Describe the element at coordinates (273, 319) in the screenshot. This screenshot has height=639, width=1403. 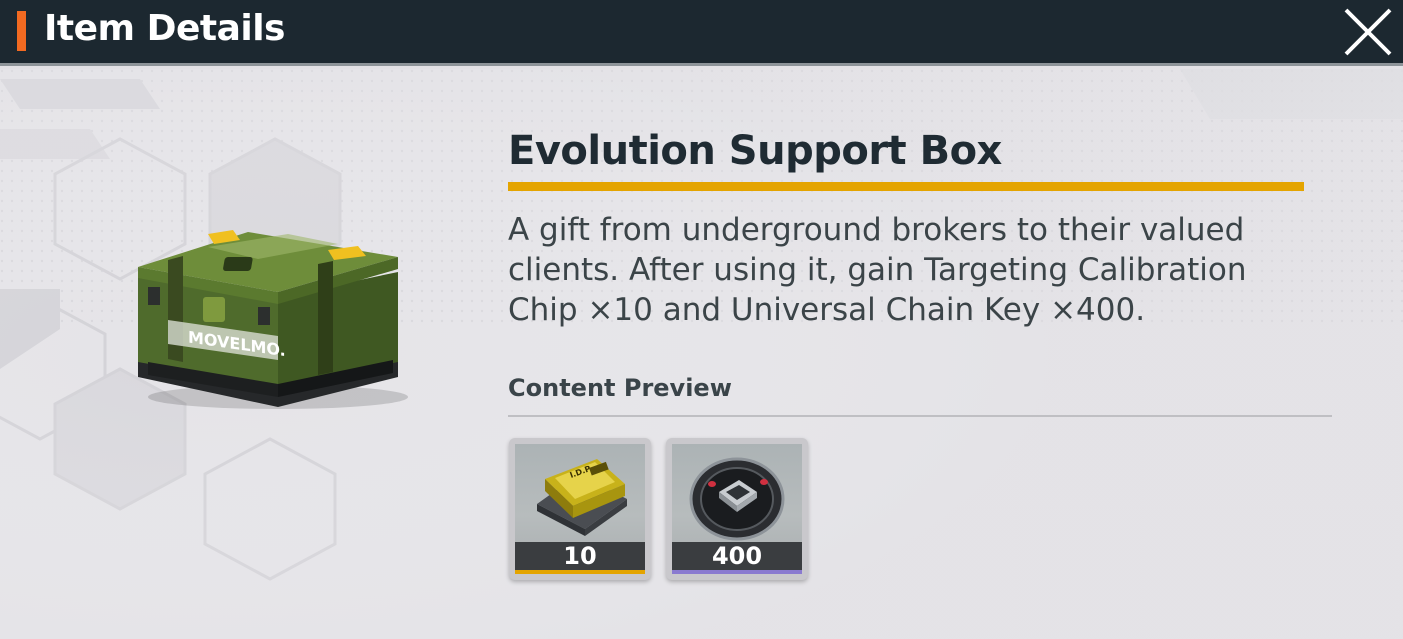
I see `green-supply-box-icon: MOVELMO.` at that location.